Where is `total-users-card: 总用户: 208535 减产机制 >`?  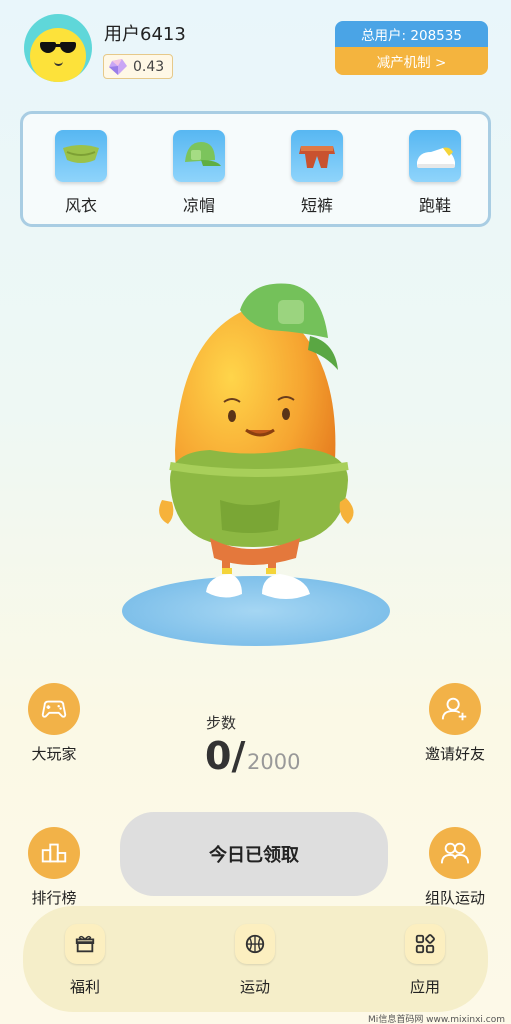
total-users-card: 总用户: 208535 减产机制 > is located at coordinates (411, 48).